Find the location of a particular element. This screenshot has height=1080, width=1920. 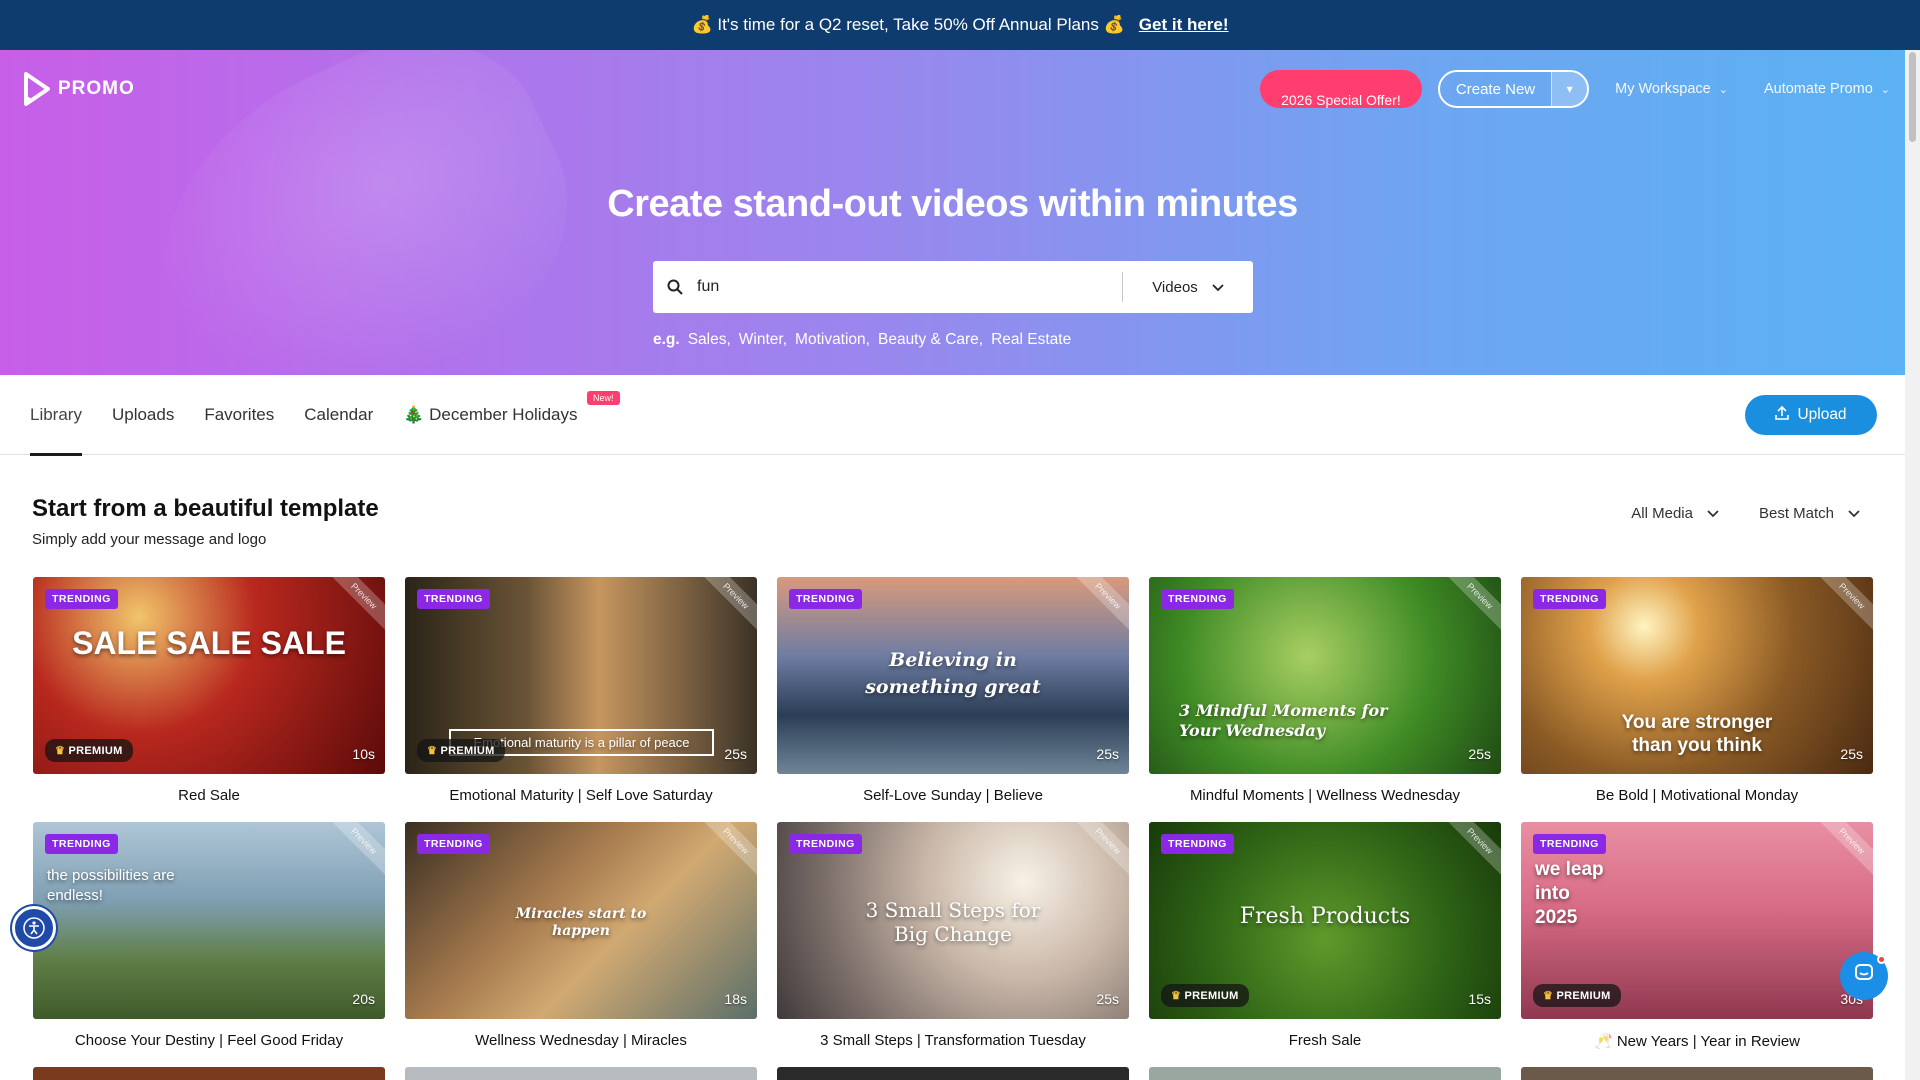

promo-cta-link: Get it here! is located at coordinates (1184, 25).